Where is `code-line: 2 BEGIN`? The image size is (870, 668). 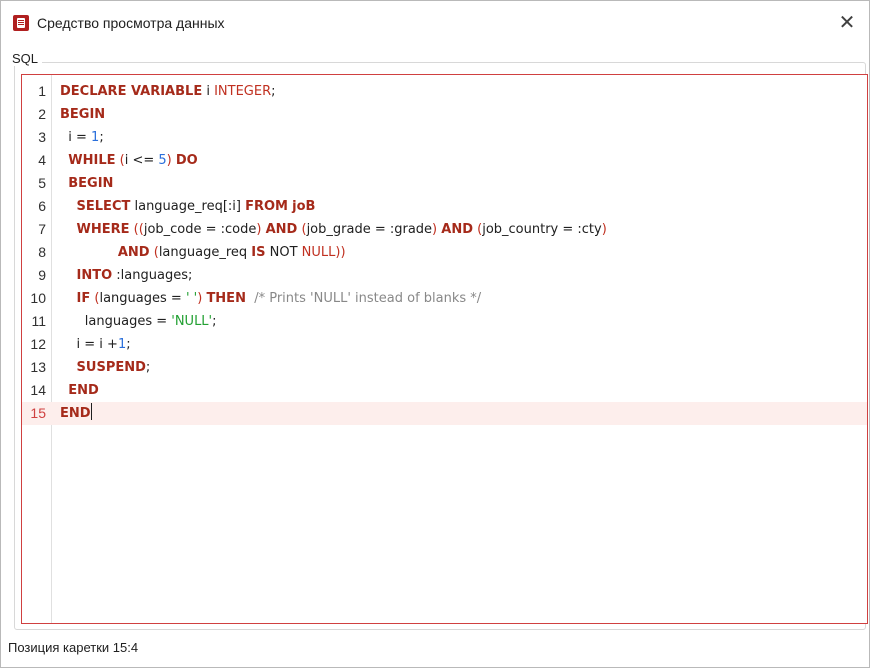 code-line: 2 BEGIN is located at coordinates (444, 114).